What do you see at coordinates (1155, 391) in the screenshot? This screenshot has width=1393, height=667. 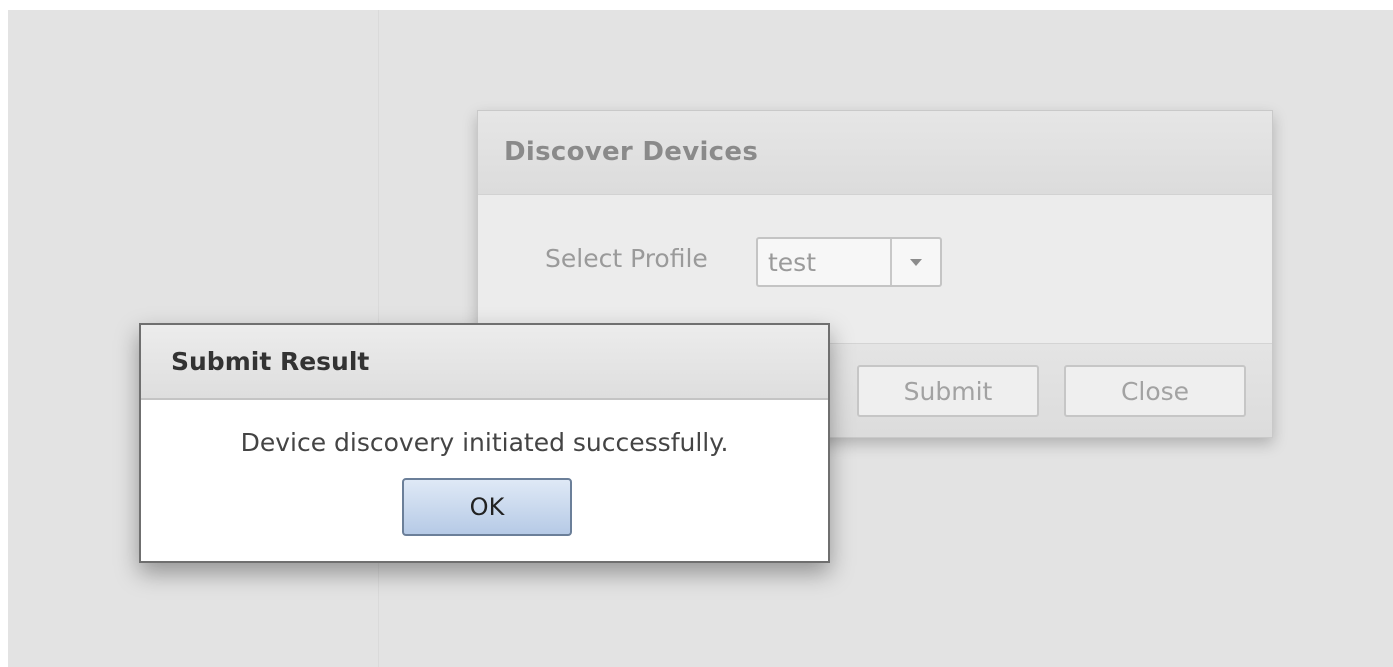 I see `close-button: Close` at bounding box center [1155, 391].